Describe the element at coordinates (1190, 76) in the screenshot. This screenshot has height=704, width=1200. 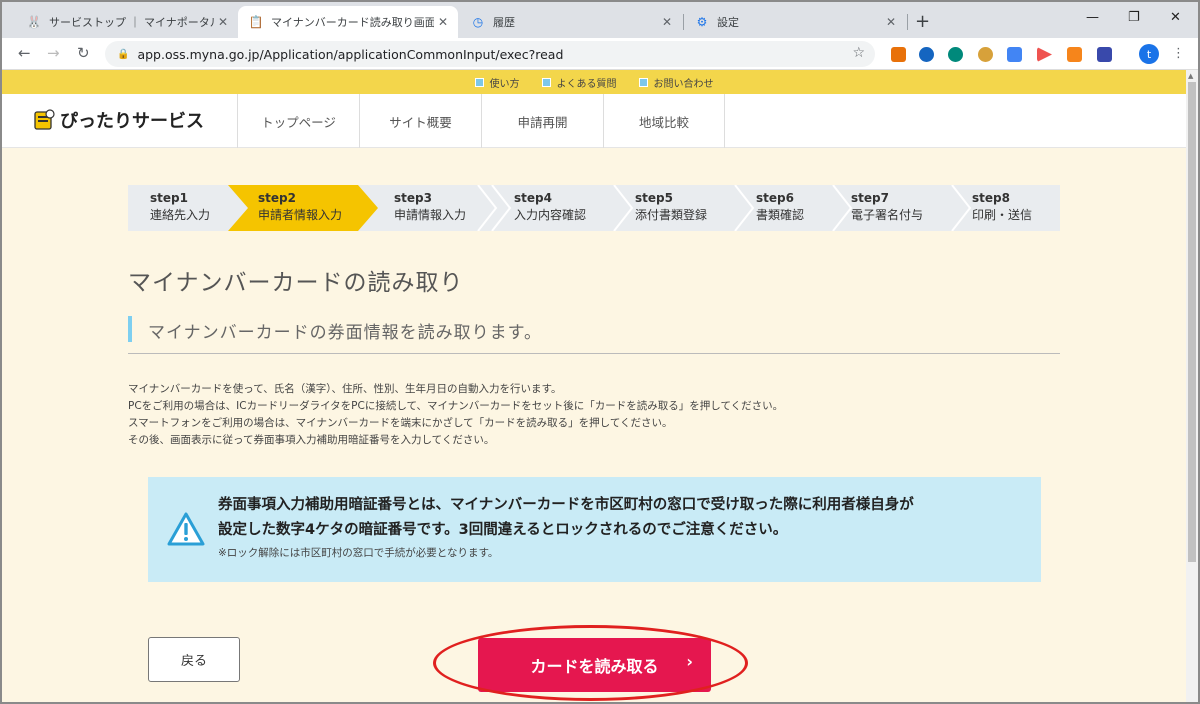
I see `scroll-up-icon: ▲` at that location.